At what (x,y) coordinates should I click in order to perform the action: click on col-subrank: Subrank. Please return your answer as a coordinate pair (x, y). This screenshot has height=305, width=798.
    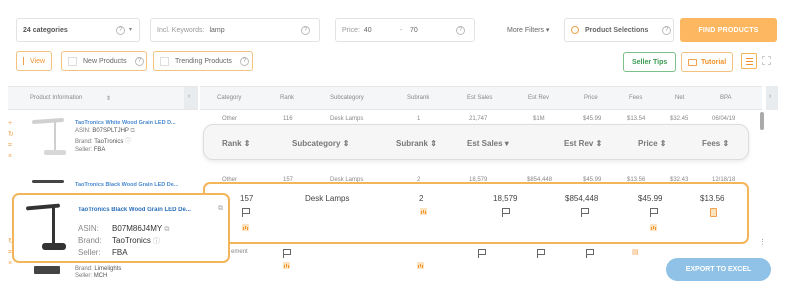
    Looking at the image, I should click on (418, 98).